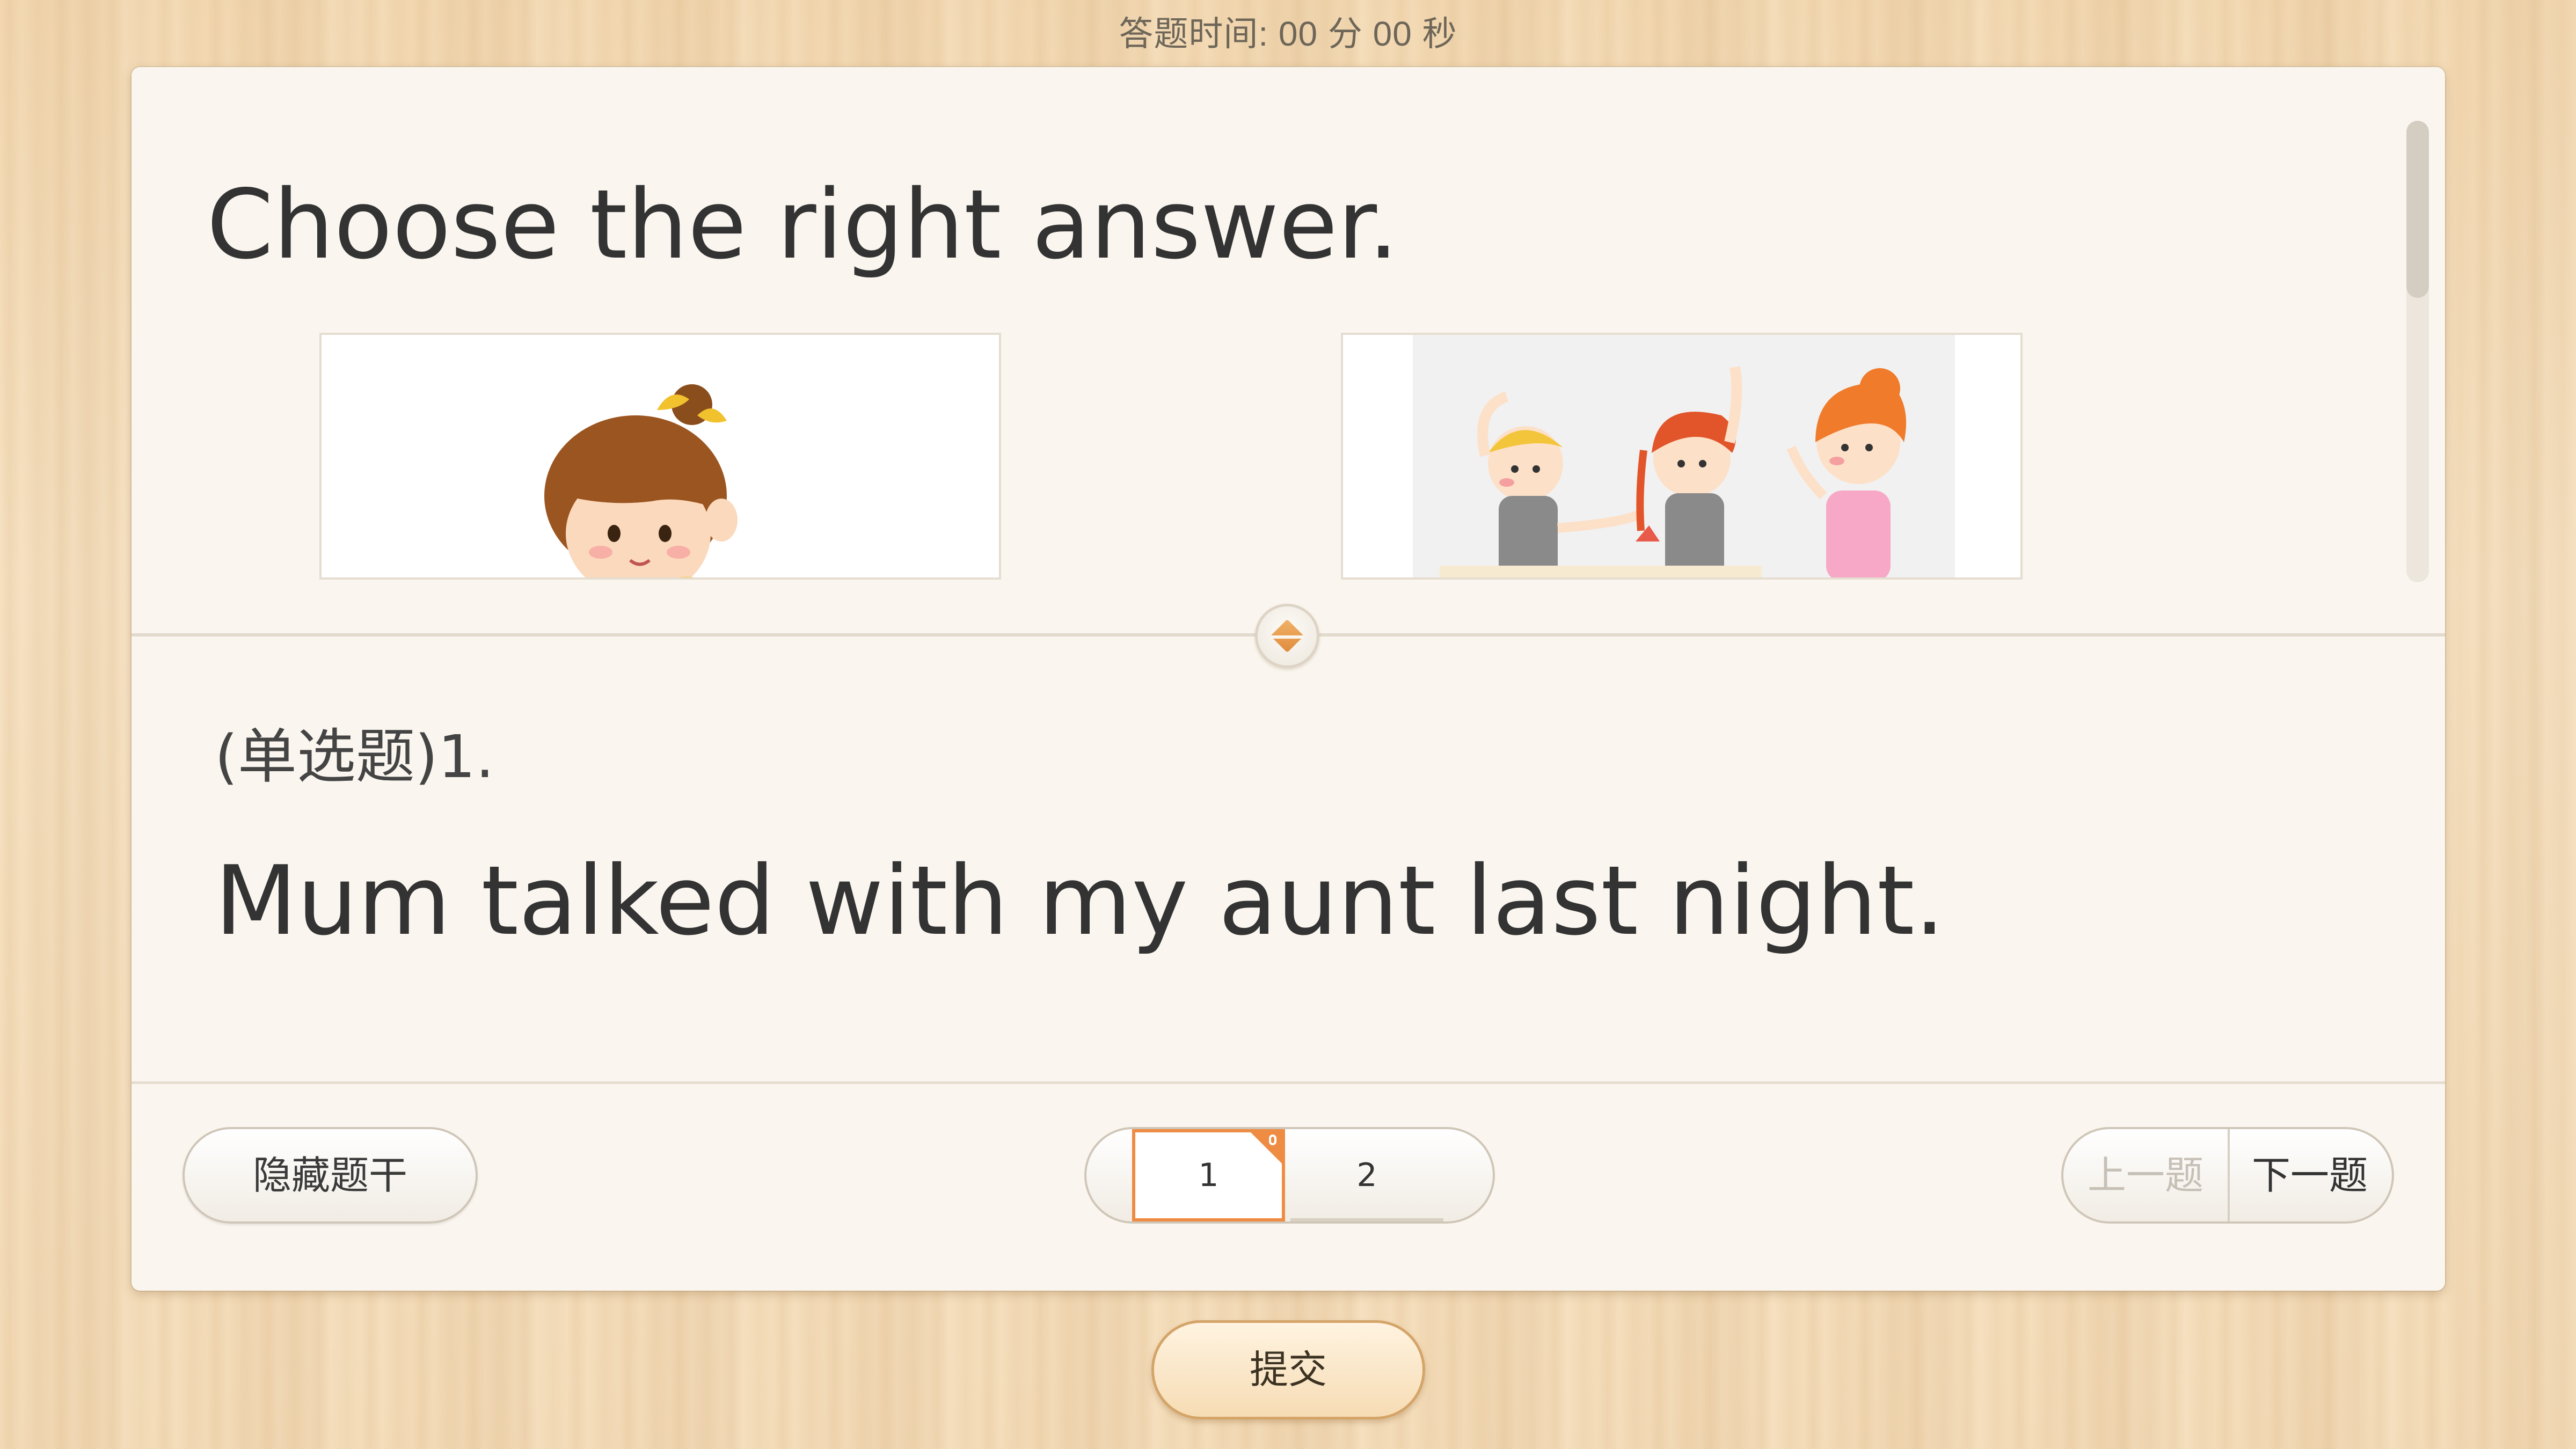  What do you see at coordinates (1288, 33) in the screenshot?
I see `answer-timer: 答题时间: 00 分 00 秒` at bounding box center [1288, 33].